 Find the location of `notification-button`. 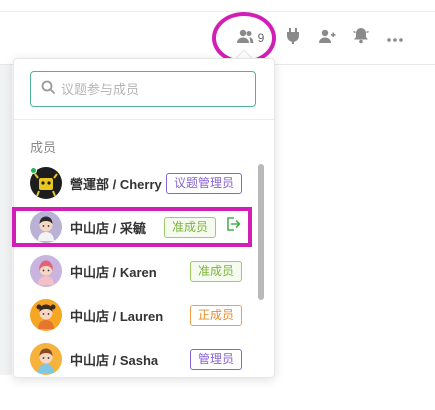

notification-button is located at coordinates (361, 38).